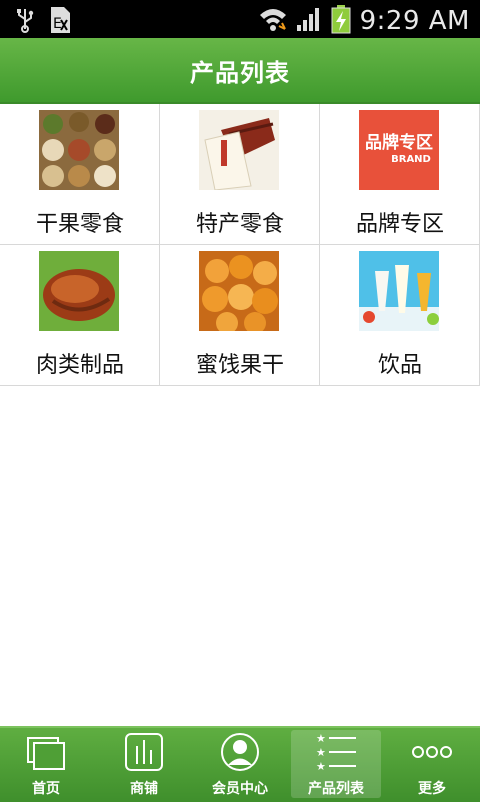  I want to click on category-tile-dried-fruit: 干果零食, so click(80, 174).